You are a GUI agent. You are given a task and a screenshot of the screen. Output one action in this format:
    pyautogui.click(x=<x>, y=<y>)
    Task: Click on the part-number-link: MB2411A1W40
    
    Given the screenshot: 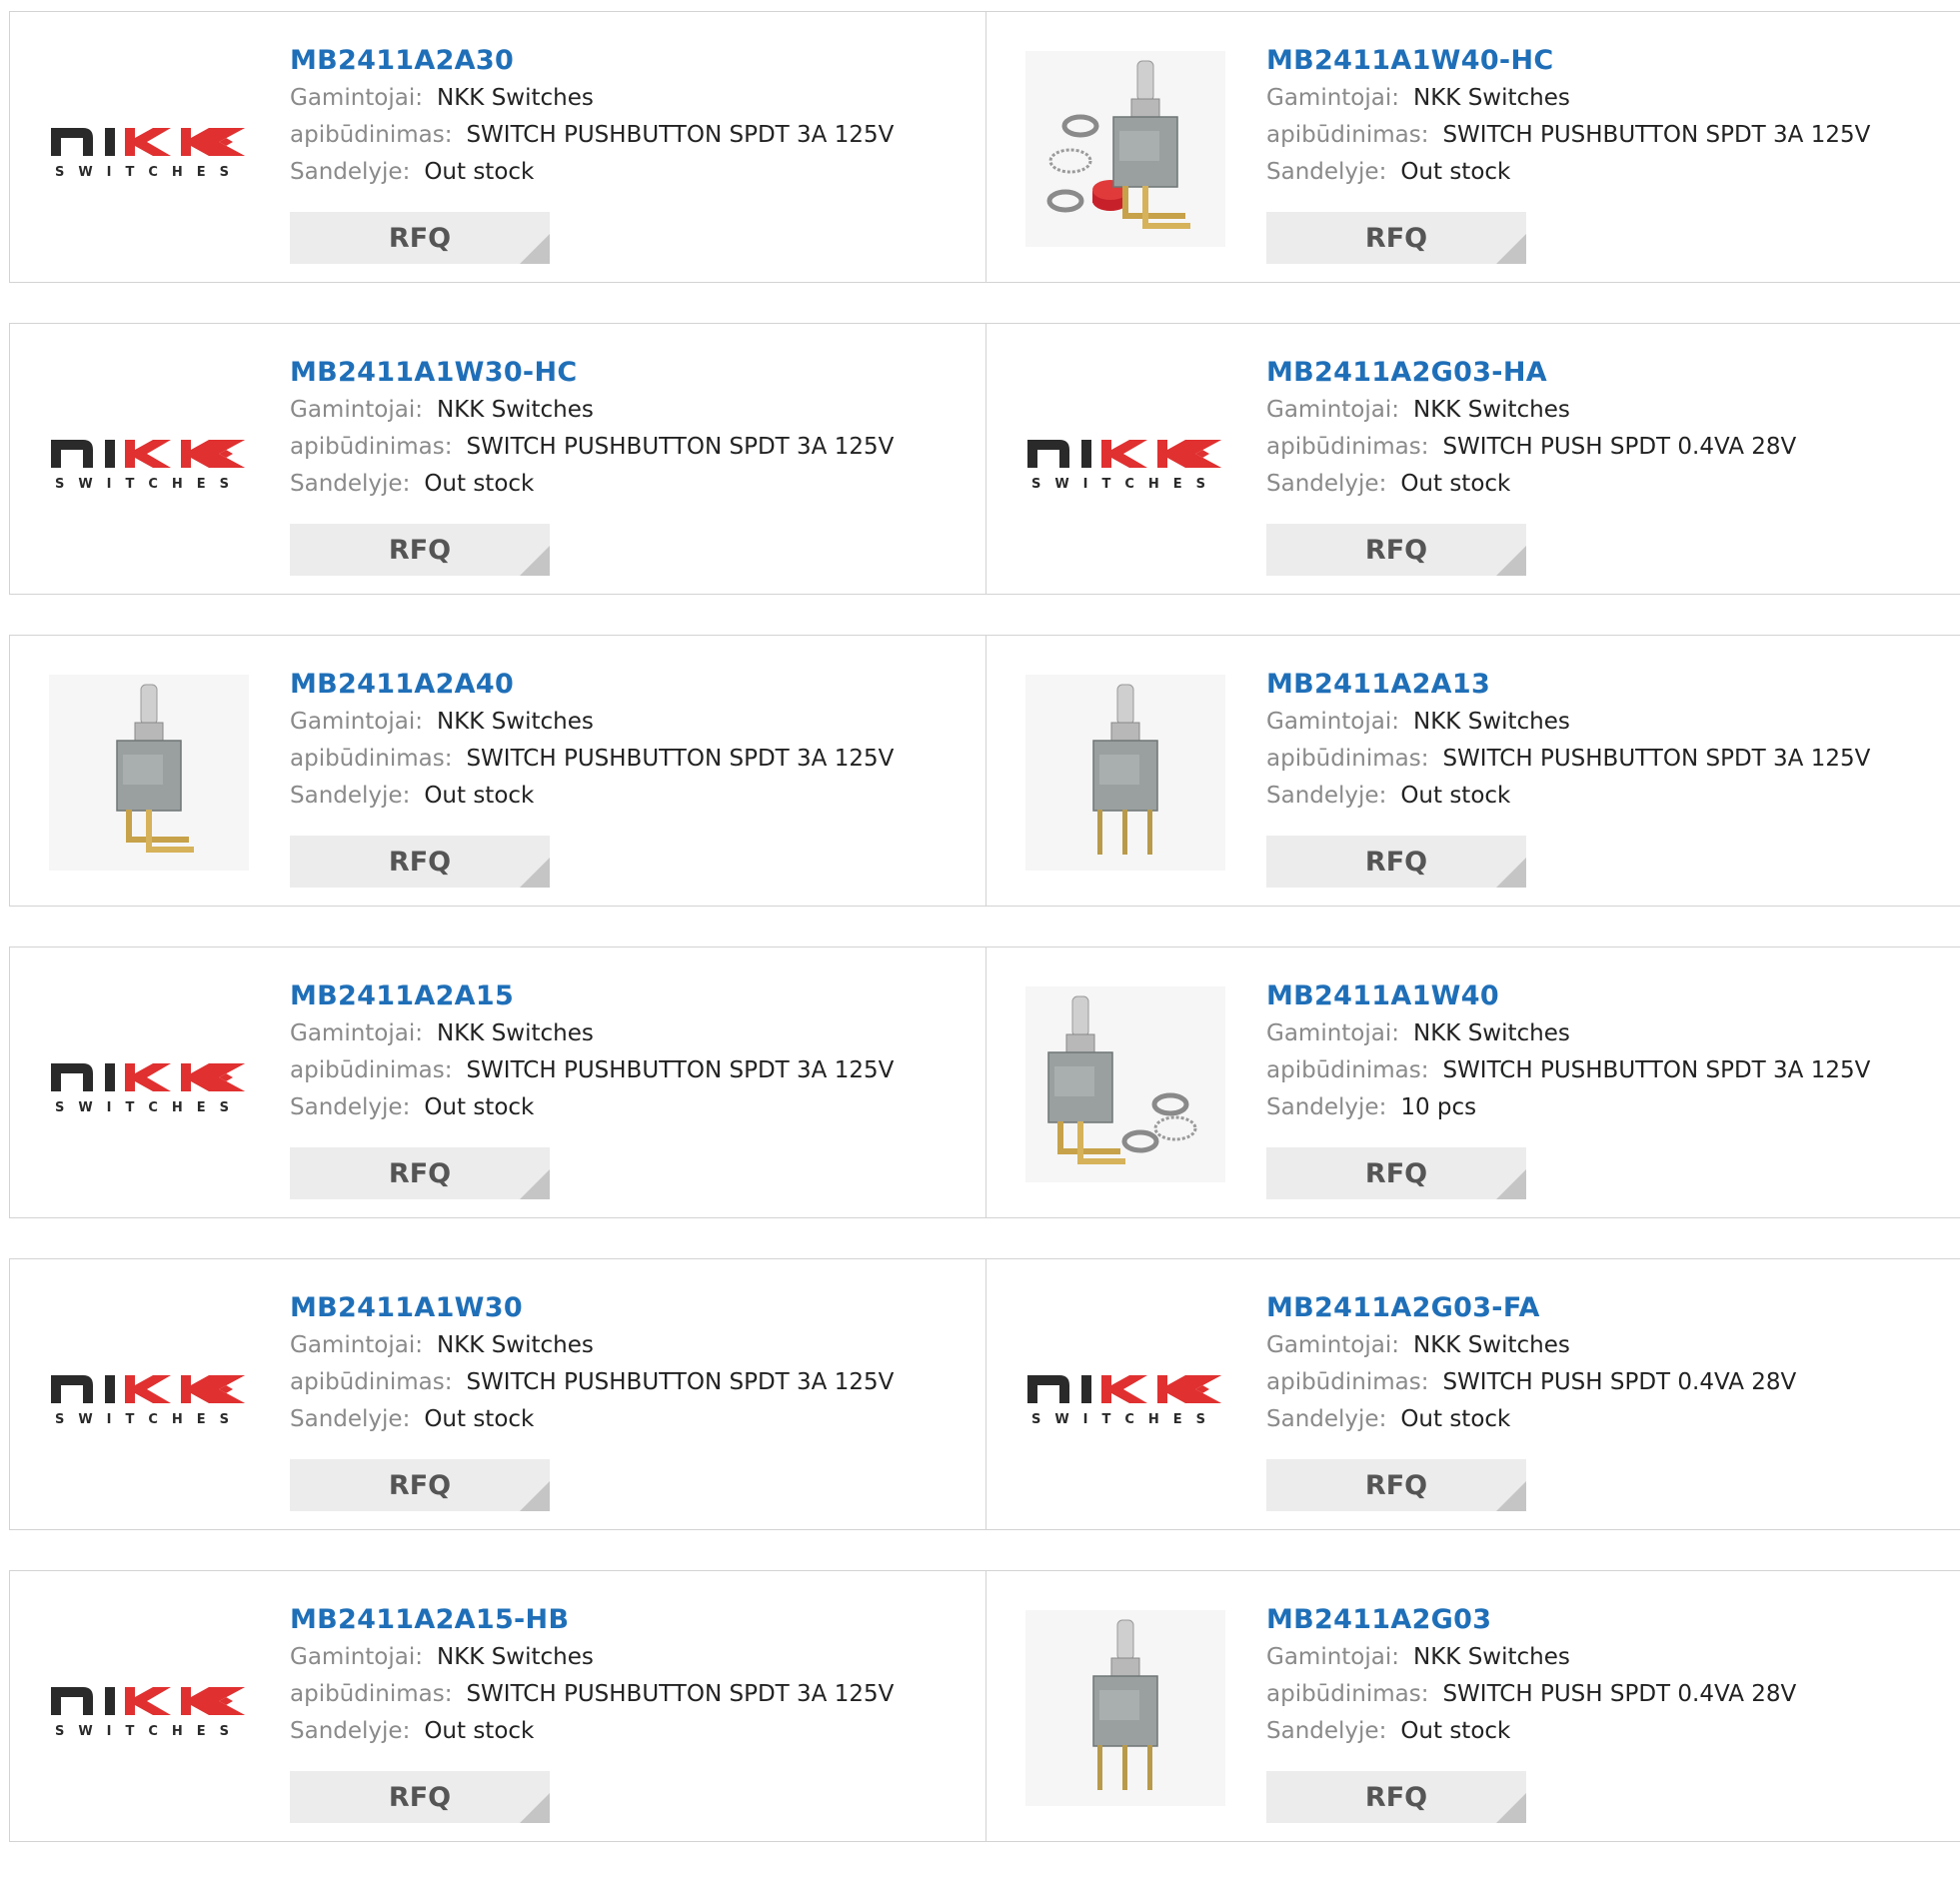 What is the action you would take?
    pyautogui.click(x=1568, y=996)
    